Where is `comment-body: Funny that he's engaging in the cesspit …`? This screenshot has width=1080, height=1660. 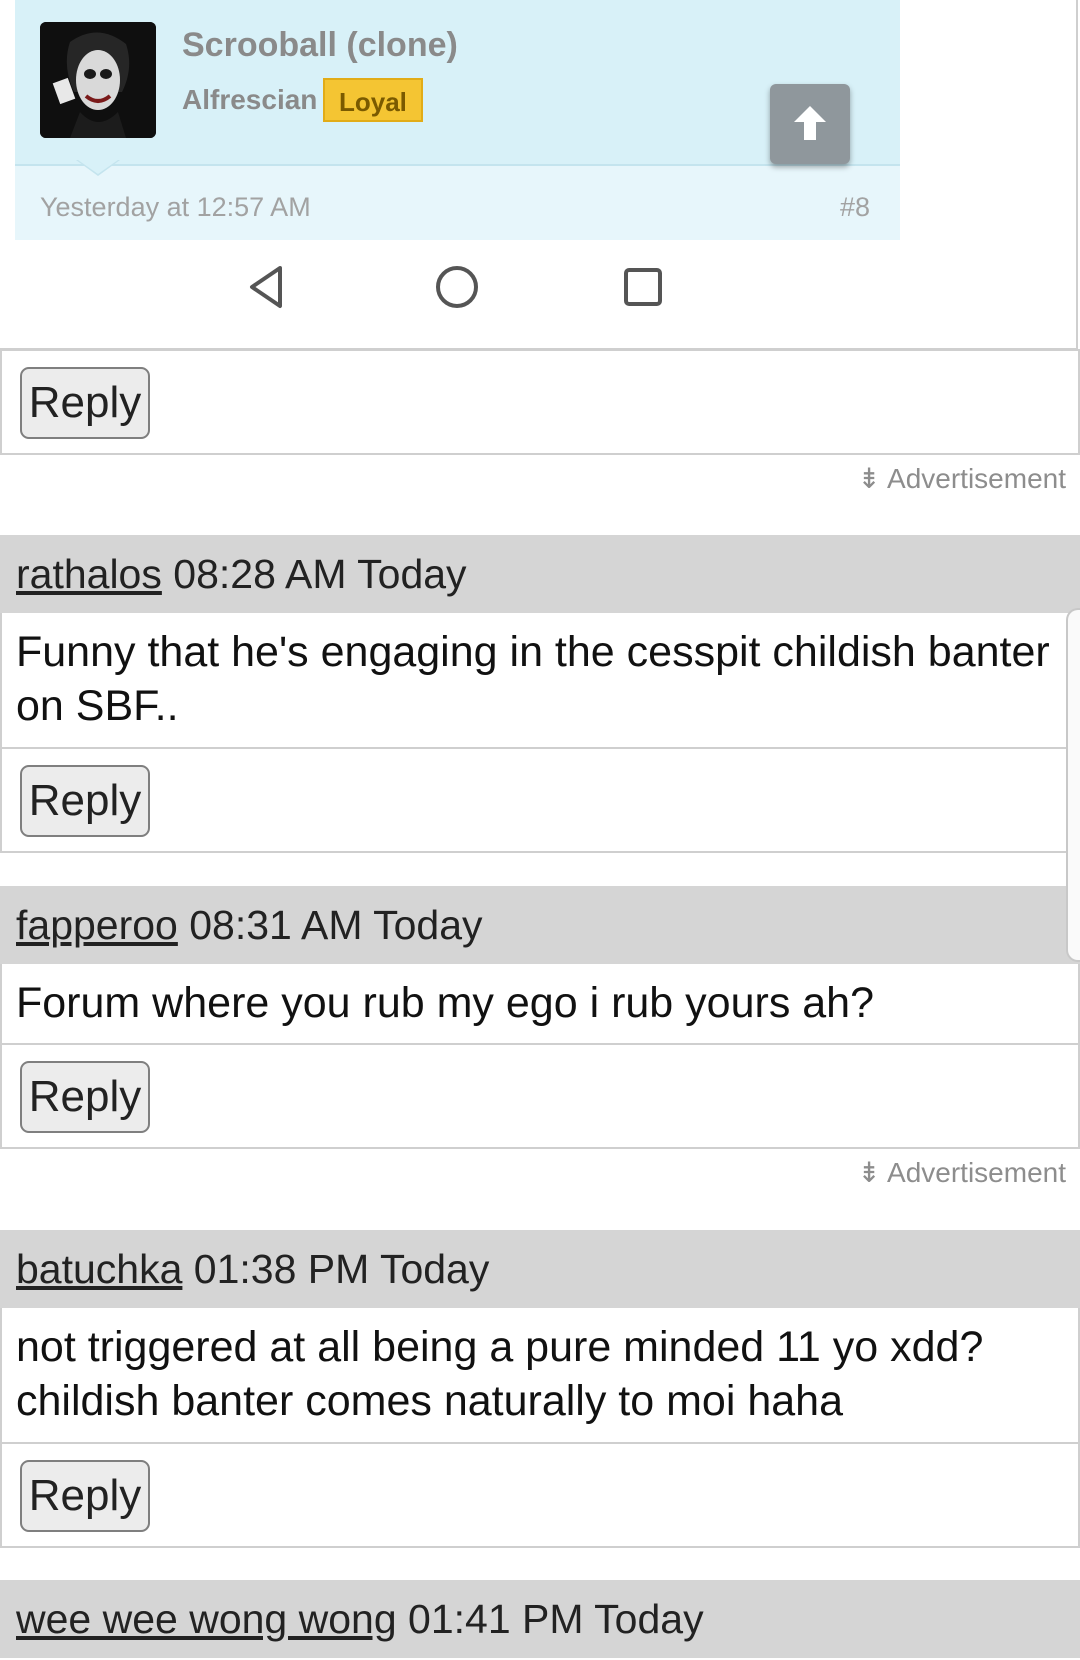
comment-body: Funny that he's engaging in the cesspit … is located at coordinates (540, 680).